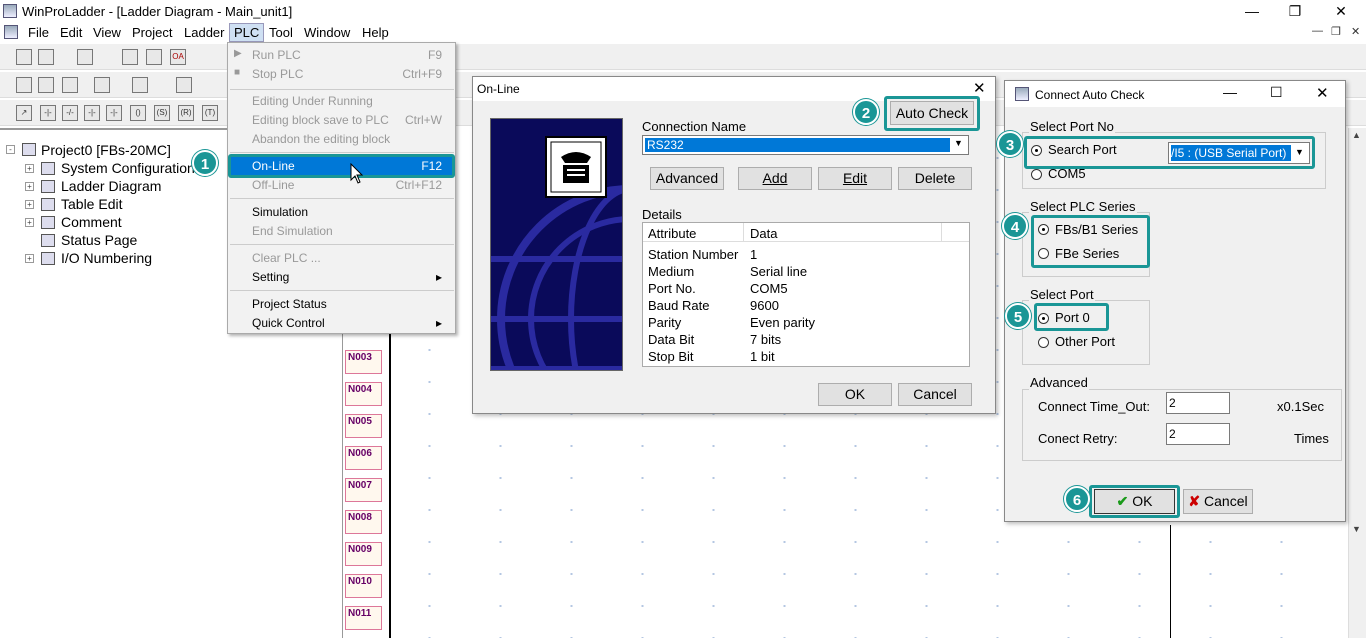 The image size is (1366, 638). What do you see at coordinates (178, 57) in the screenshot?
I see `org-and-icon: OA` at bounding box center [178, 57].